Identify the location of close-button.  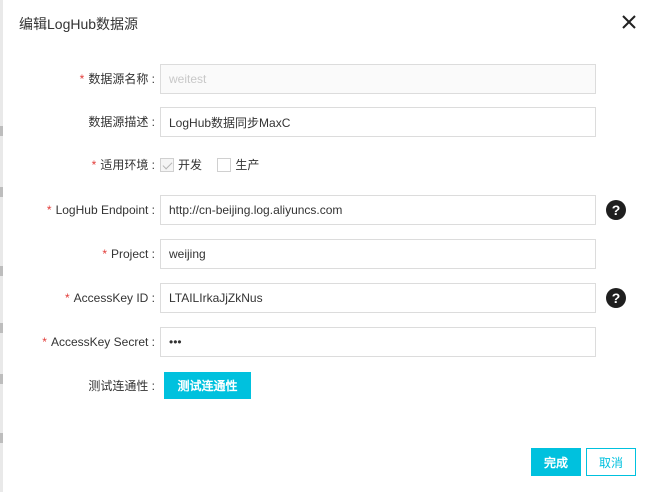
(629, 22).